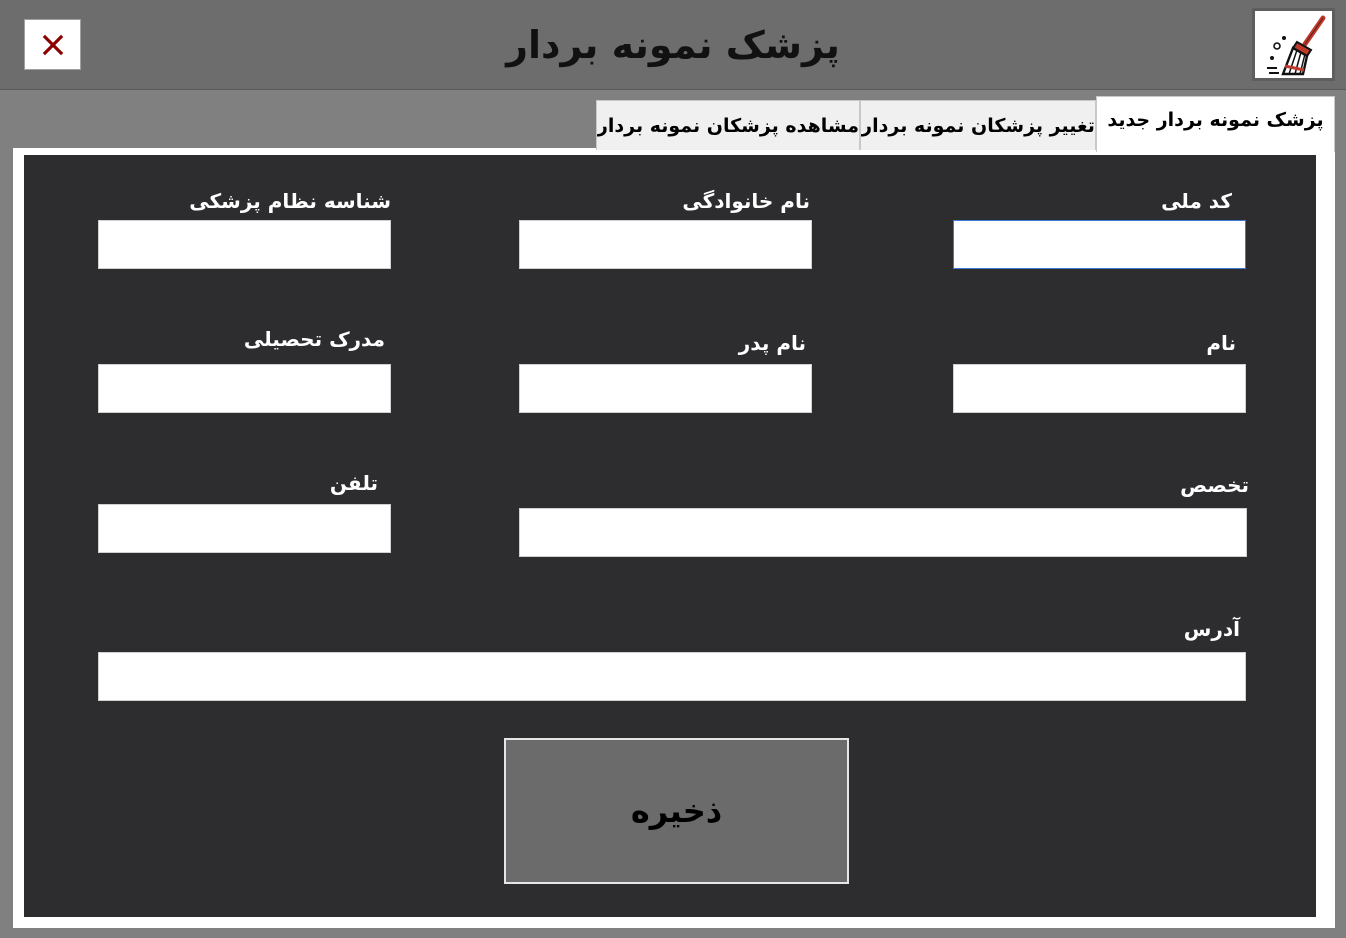 The height and width of the screenshot is (938, 1346). Describe the element at coordinates (665, 388) in the screenshot. I see `father-name-input` at that location.